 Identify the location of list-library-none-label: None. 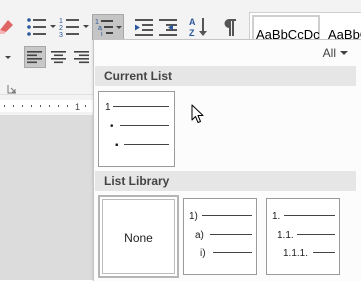
(138, 238).